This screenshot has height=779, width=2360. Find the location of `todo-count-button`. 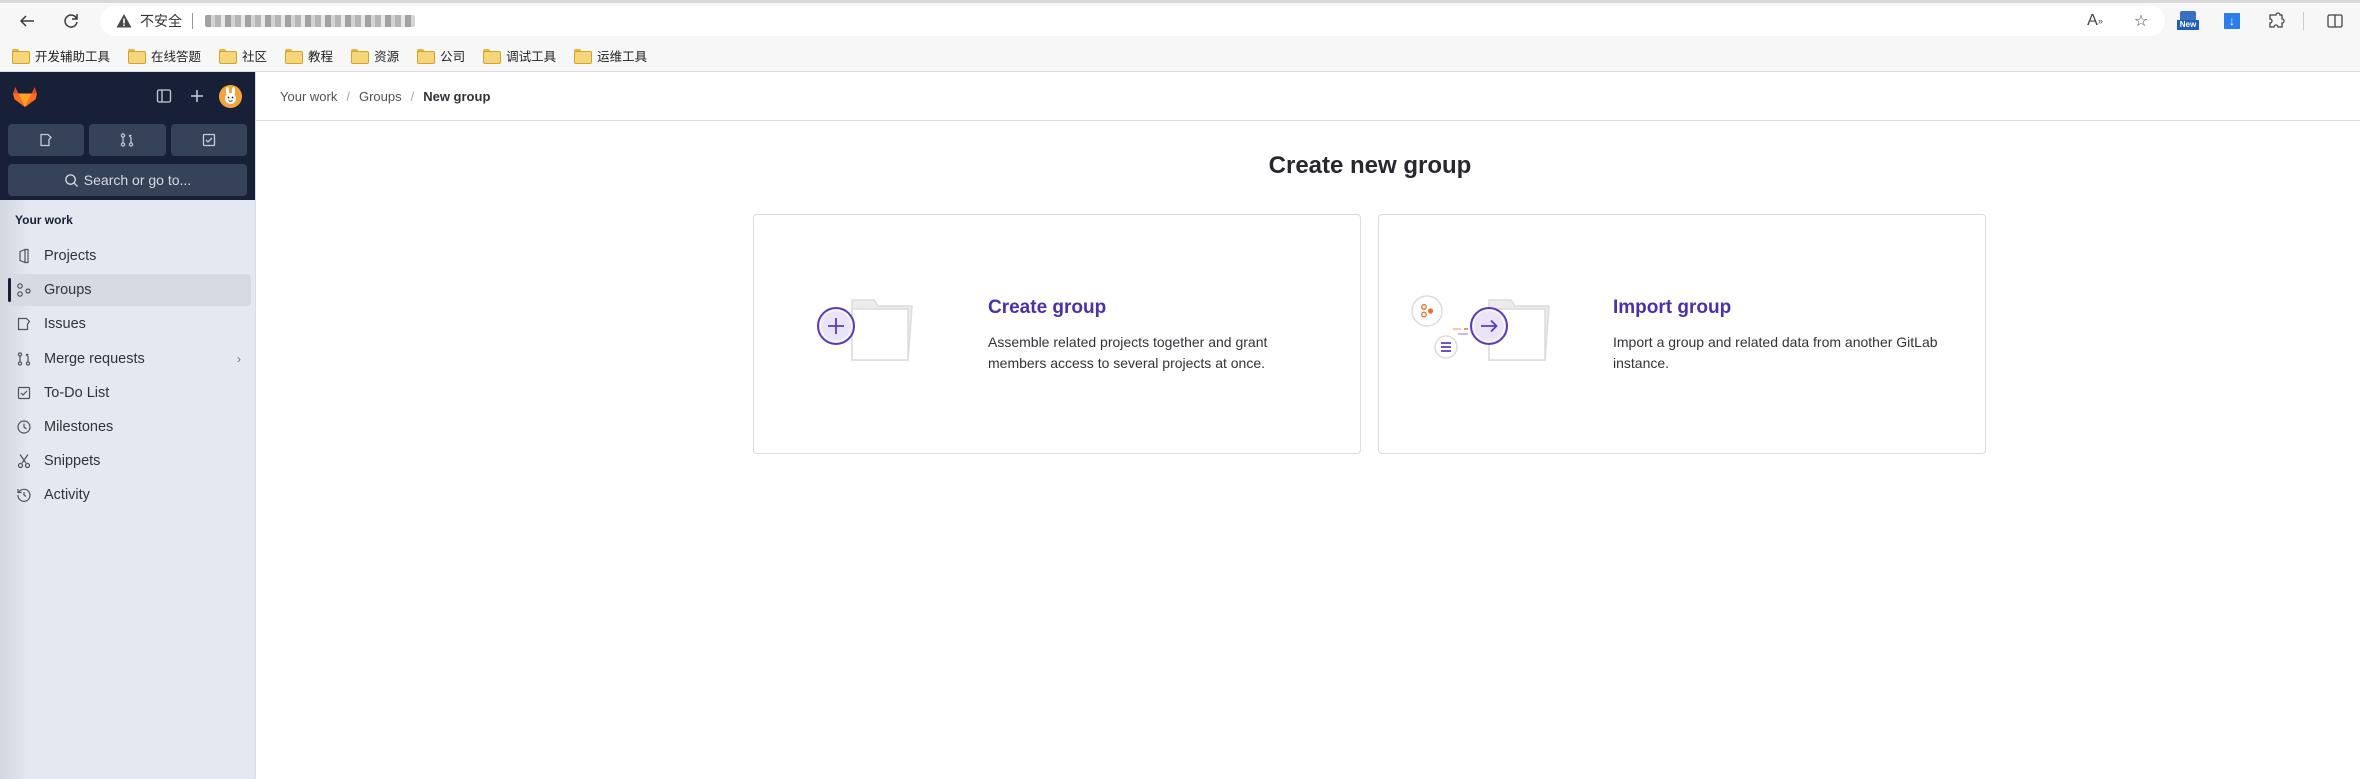

todo-count-button is located at coordinates (208, 140).